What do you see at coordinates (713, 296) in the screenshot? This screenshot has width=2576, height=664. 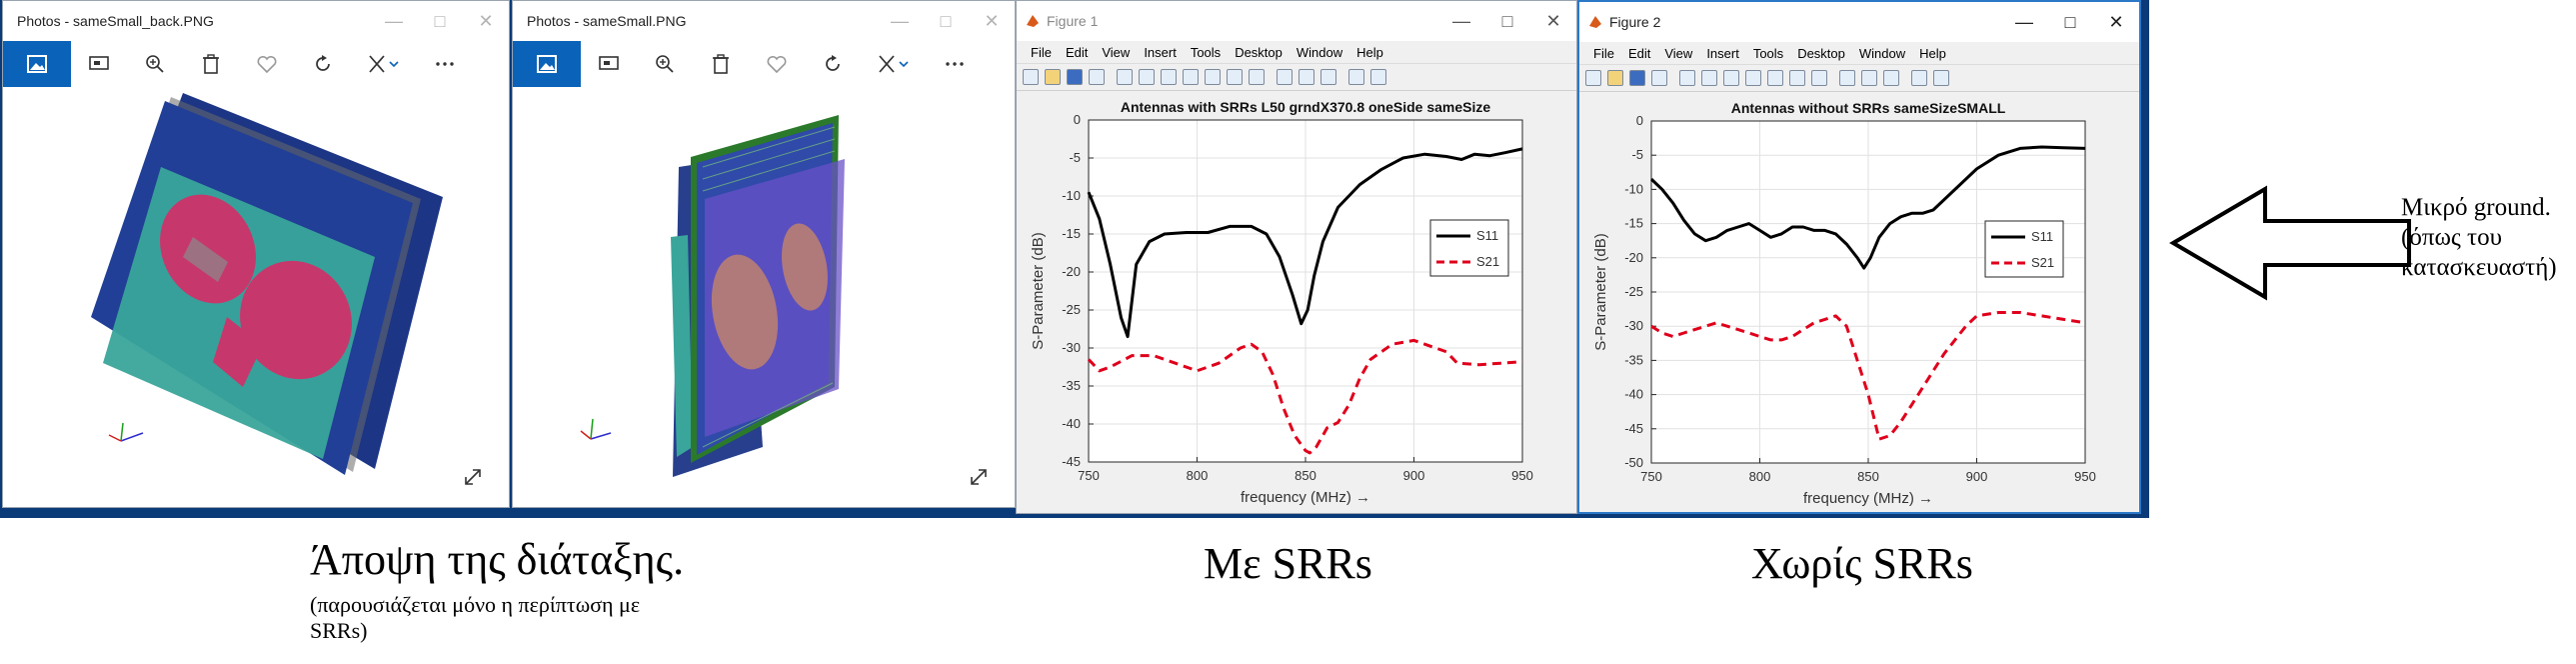 I see `antenna-front-render` at bounding box center [713, 296].